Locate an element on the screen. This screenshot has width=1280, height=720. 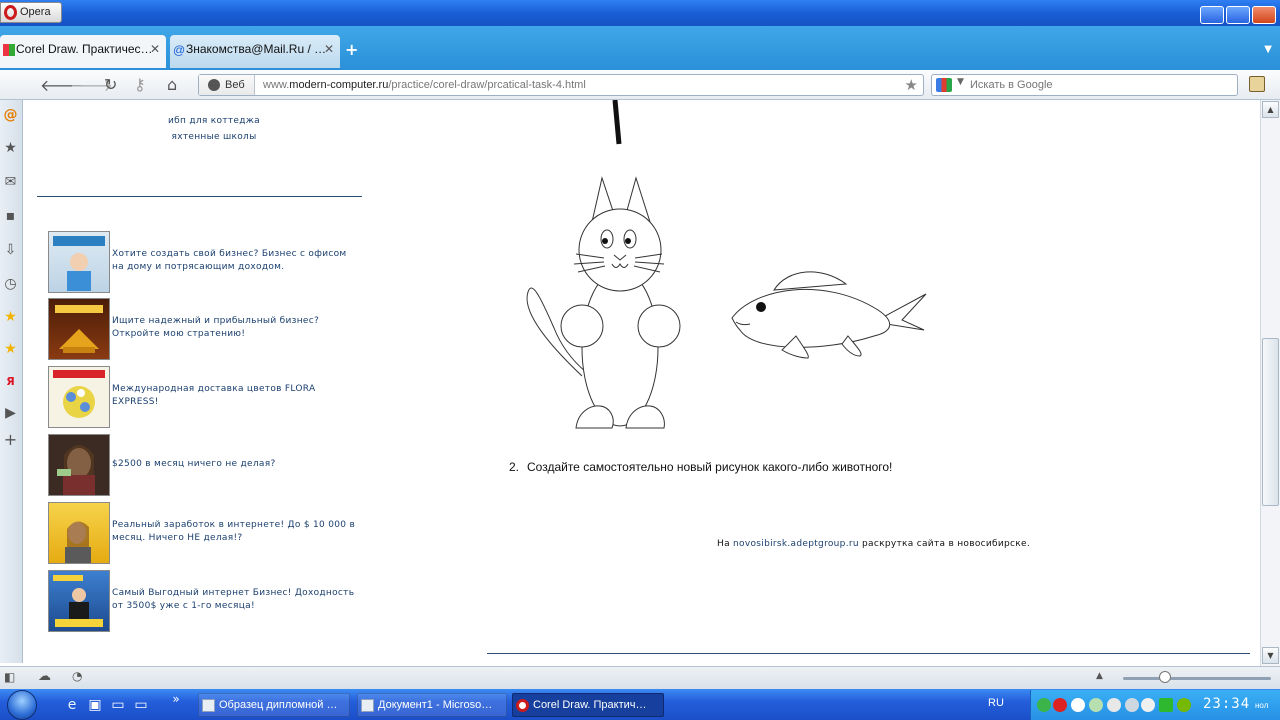
show-desktop-icon: ▭ is located at coordinates (118, 705).